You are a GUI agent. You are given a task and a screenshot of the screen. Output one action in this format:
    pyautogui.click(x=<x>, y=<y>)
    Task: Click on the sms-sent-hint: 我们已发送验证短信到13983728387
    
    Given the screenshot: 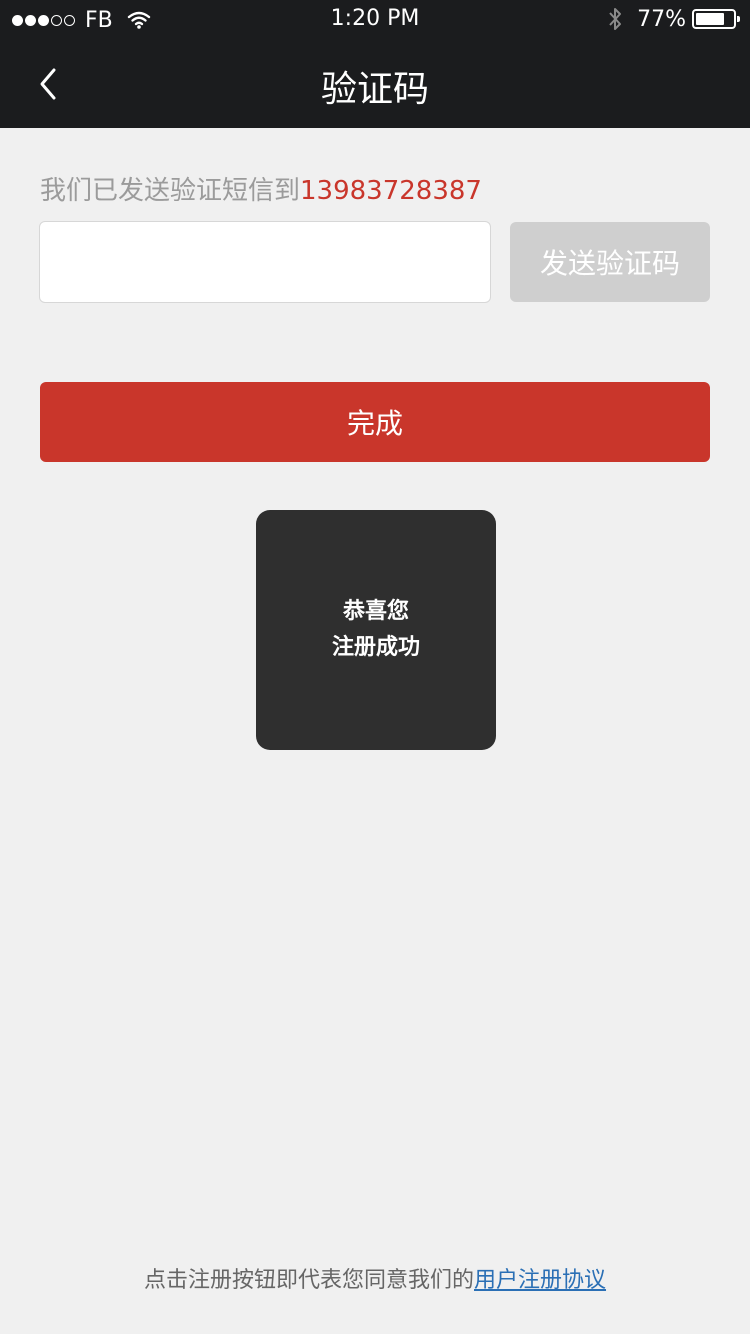 What is the action you would take?
    pyautogui.click(x=261, y=188)
    